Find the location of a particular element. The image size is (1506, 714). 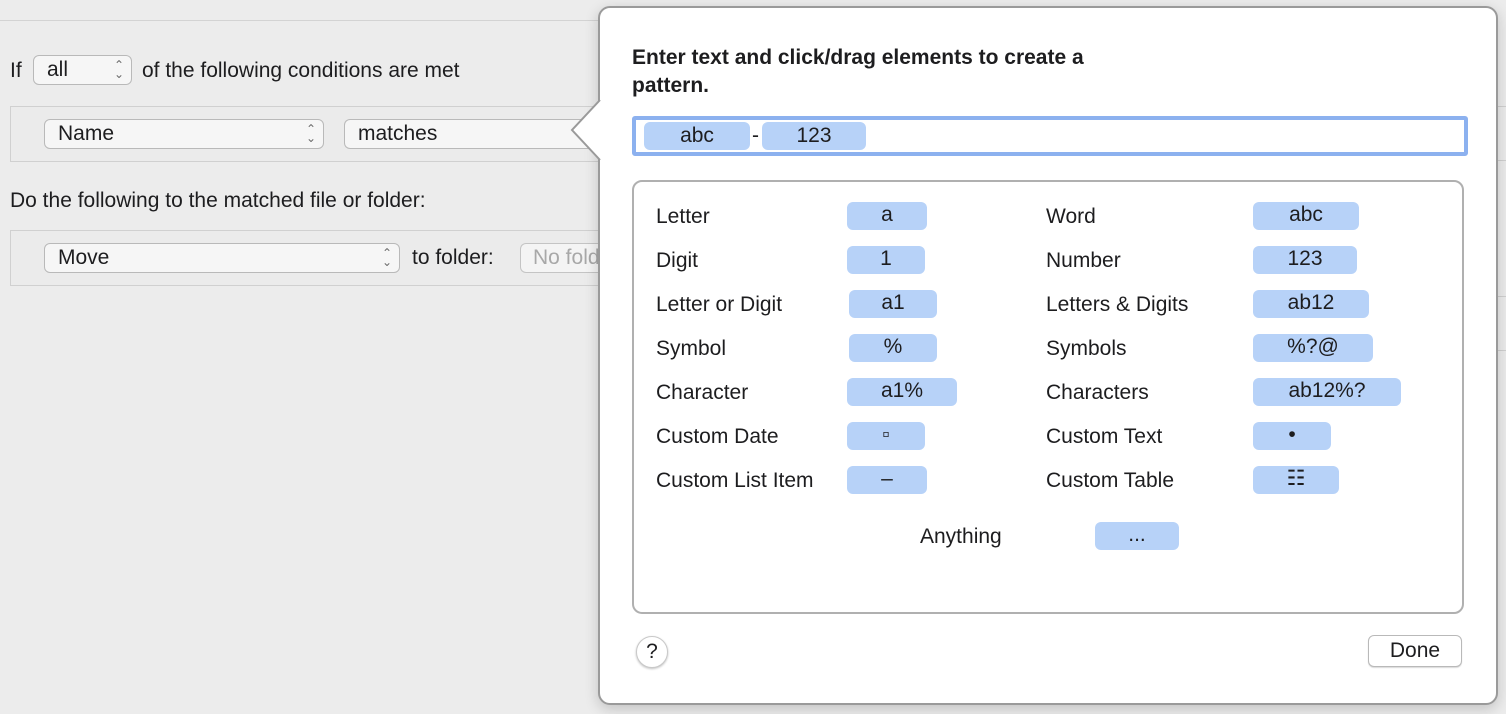

folder-placeholder: No folder is located at coordinates (567, 257).